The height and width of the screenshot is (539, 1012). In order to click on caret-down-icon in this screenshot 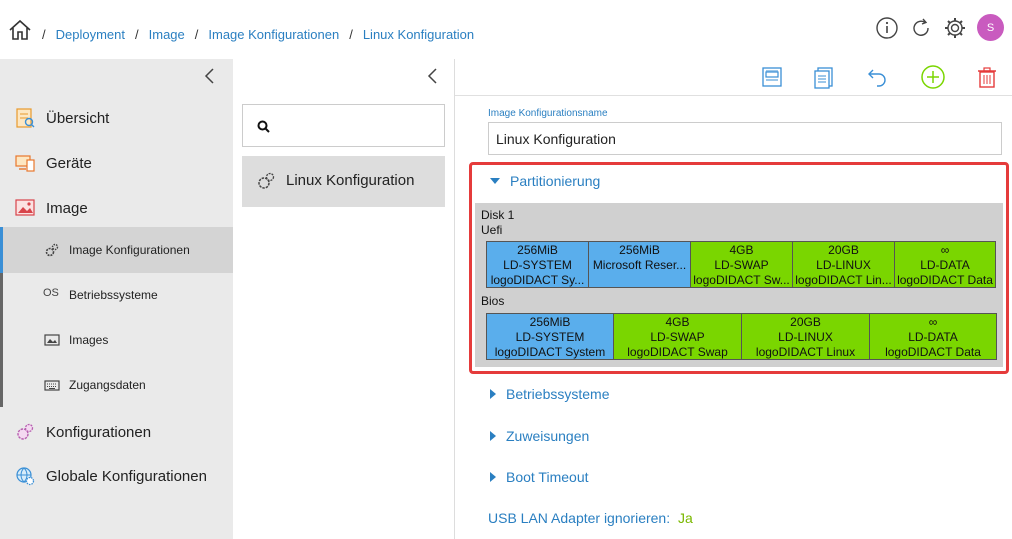, I will do `click(495, 181)`.